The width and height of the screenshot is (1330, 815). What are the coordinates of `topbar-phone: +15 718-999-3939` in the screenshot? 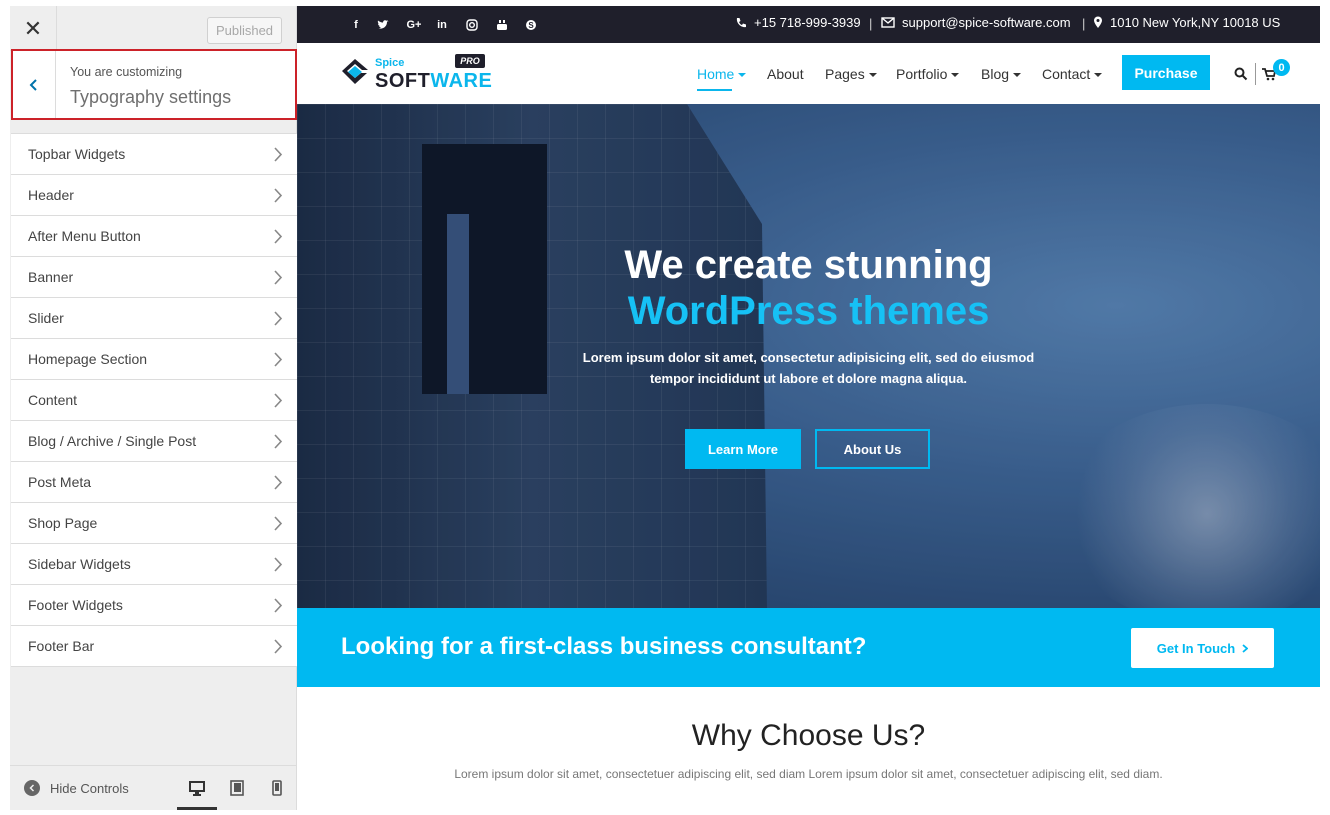 It's located at (798, 22).